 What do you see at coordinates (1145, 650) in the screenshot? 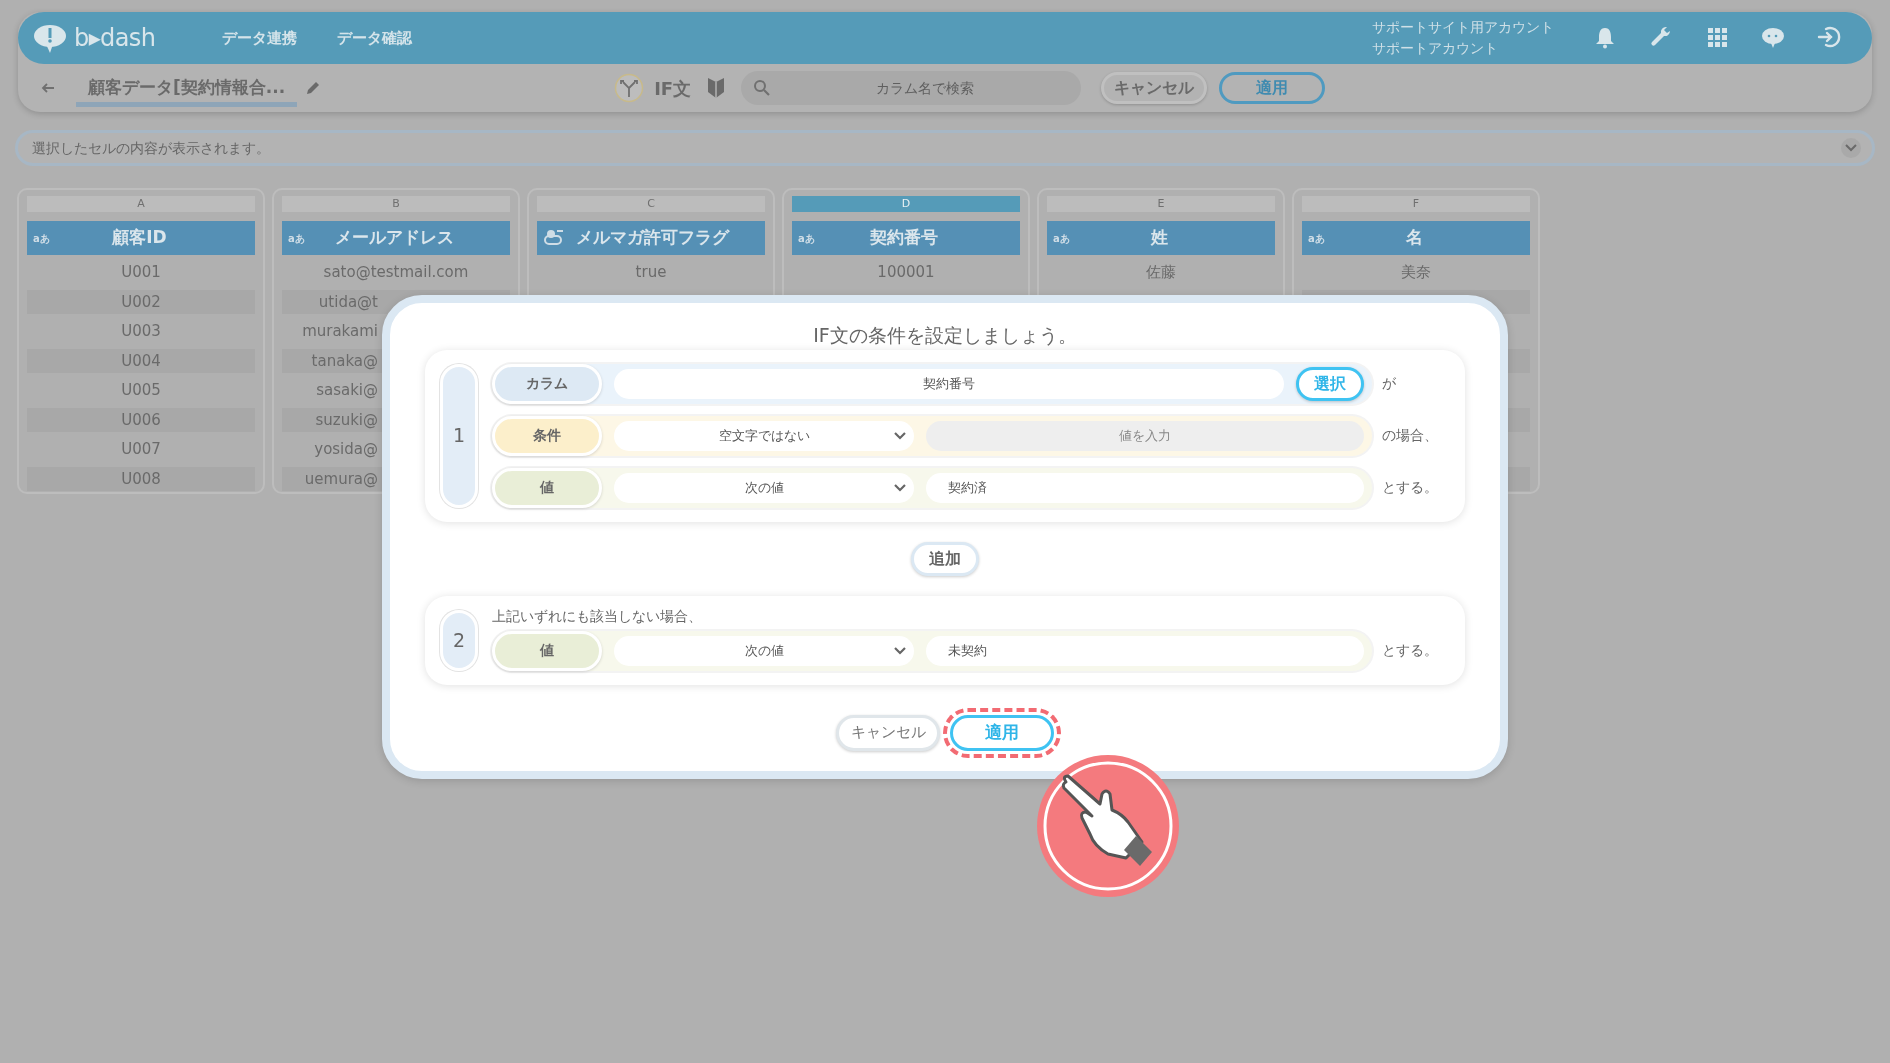
I see `value-input: 未契約` at bounding box center [1145, 650].